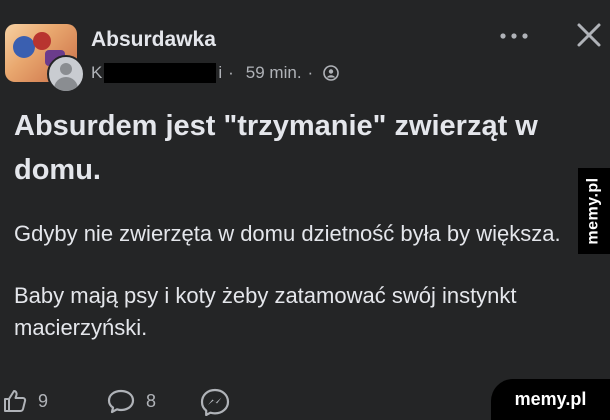 The height and width of the screenshot is (420, 610). What do you see at coordinates (331, 73) in the screenshot?
I see `friends-icon` at bounding box center [331, 73].